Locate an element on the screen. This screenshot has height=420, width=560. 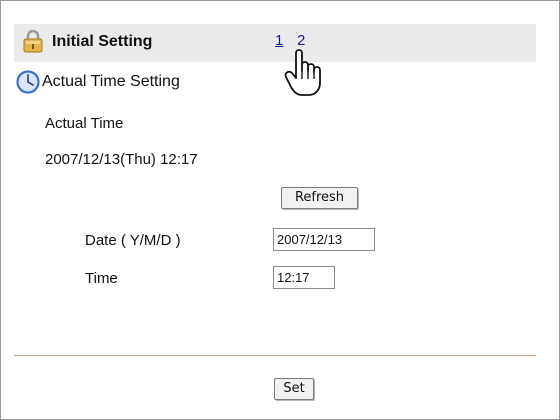
actual-time-value: 2007/12/13(Thu) 12:17 is located at coordinates (121, 159).